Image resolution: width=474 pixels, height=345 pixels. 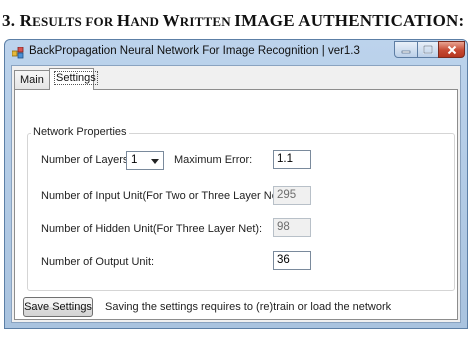 What do you see at coordinates (145, 160) in the screenshot?
I see `layers-select: 1` at bounding box center [145, 160].